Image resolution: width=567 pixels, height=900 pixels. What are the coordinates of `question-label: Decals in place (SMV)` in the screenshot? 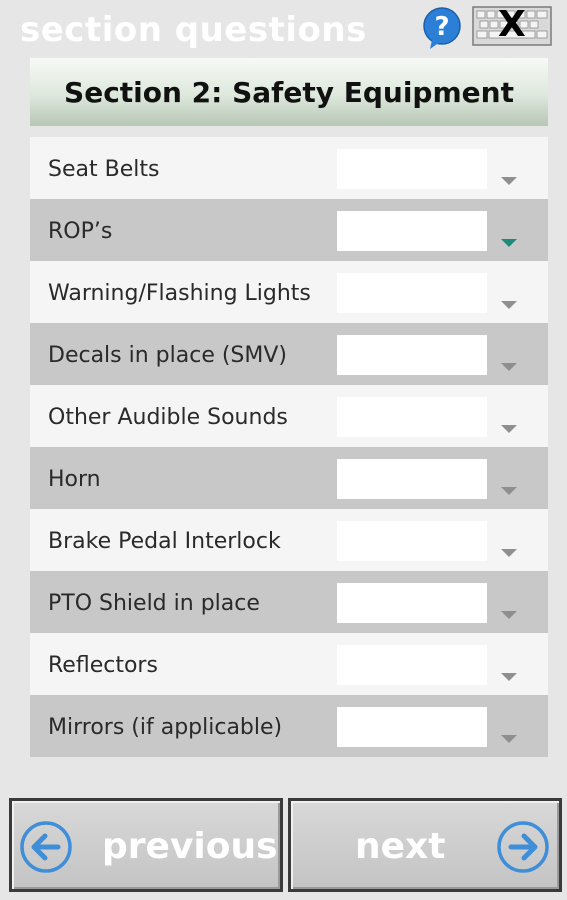 It's located at (168, 355).